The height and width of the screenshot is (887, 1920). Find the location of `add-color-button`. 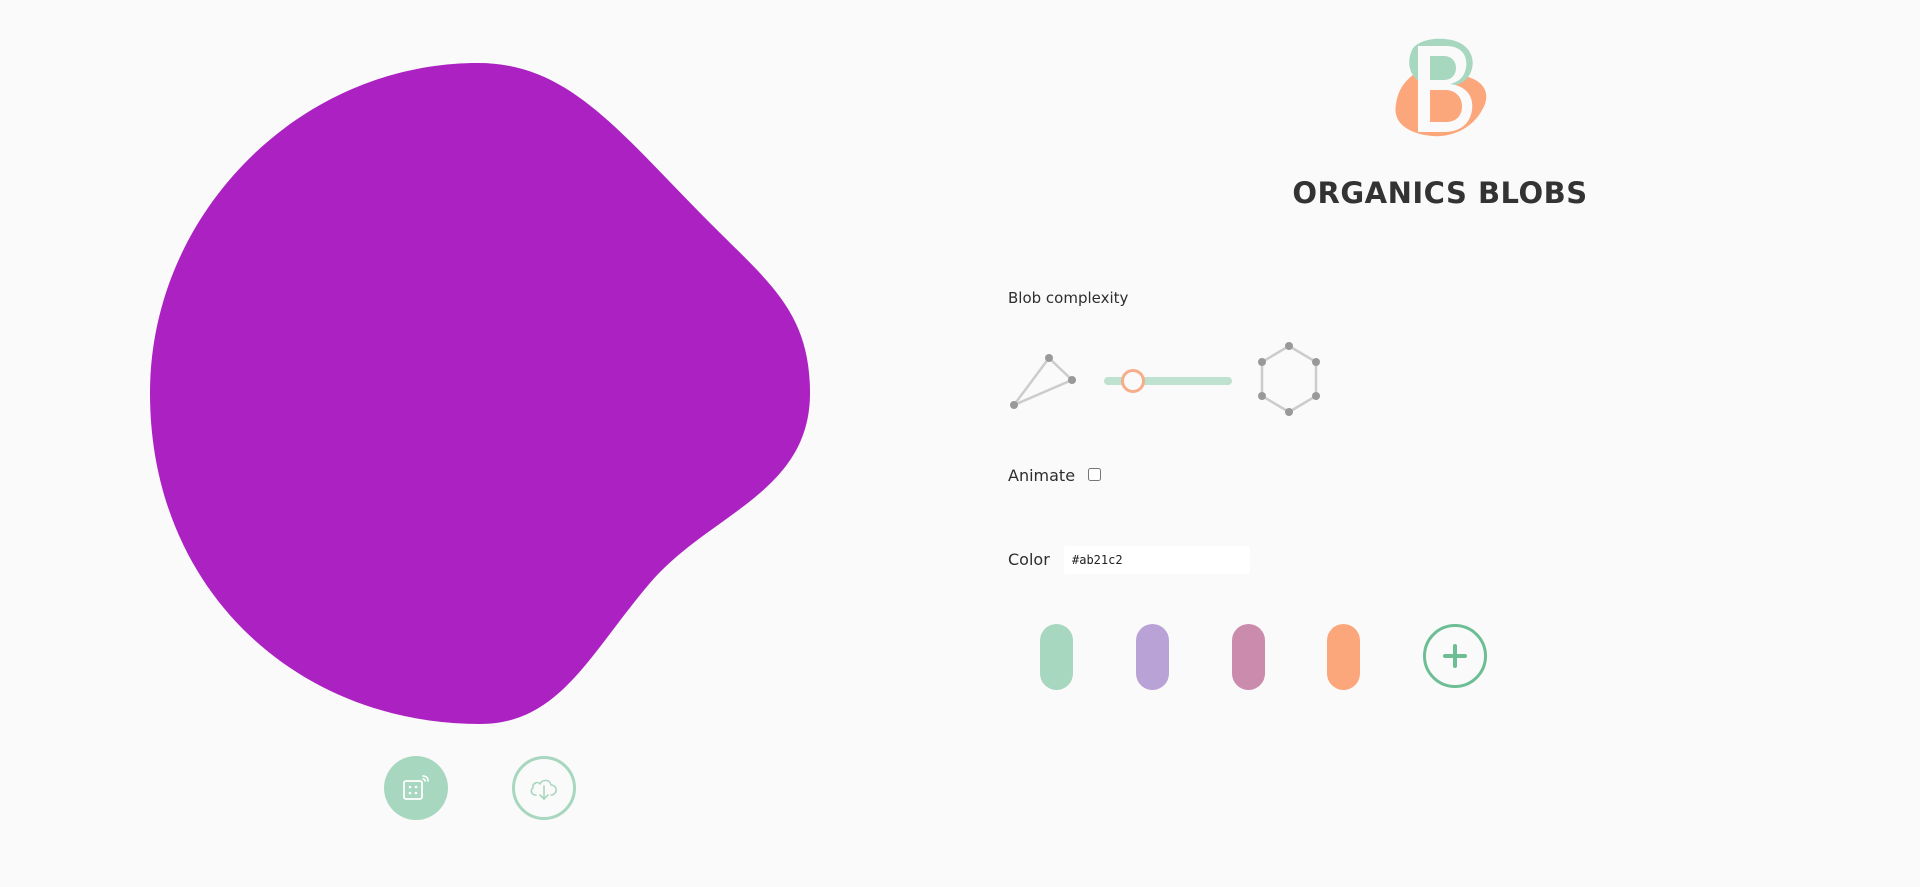

add-color-button is located at coordinates (1455, 656).